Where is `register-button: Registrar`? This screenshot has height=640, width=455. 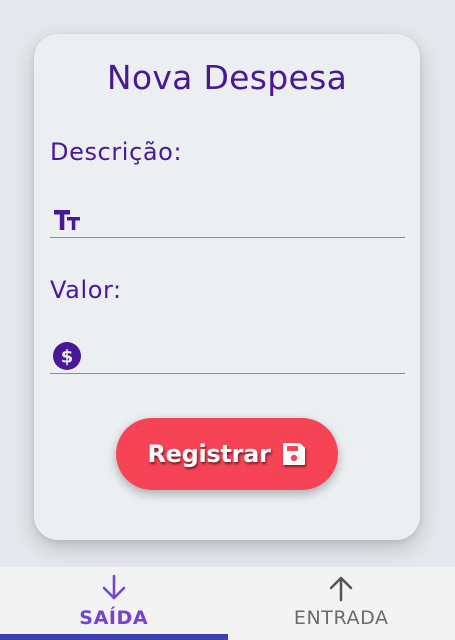
register-button: Registrar is located at coordinates (227, 454).